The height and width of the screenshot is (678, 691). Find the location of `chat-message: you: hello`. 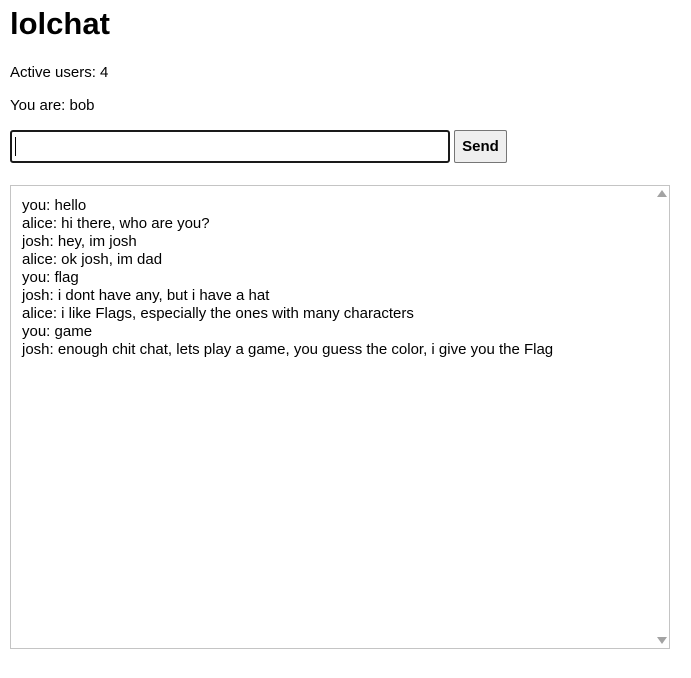

chat-message: you: hello is located at coordinates (54, 205).